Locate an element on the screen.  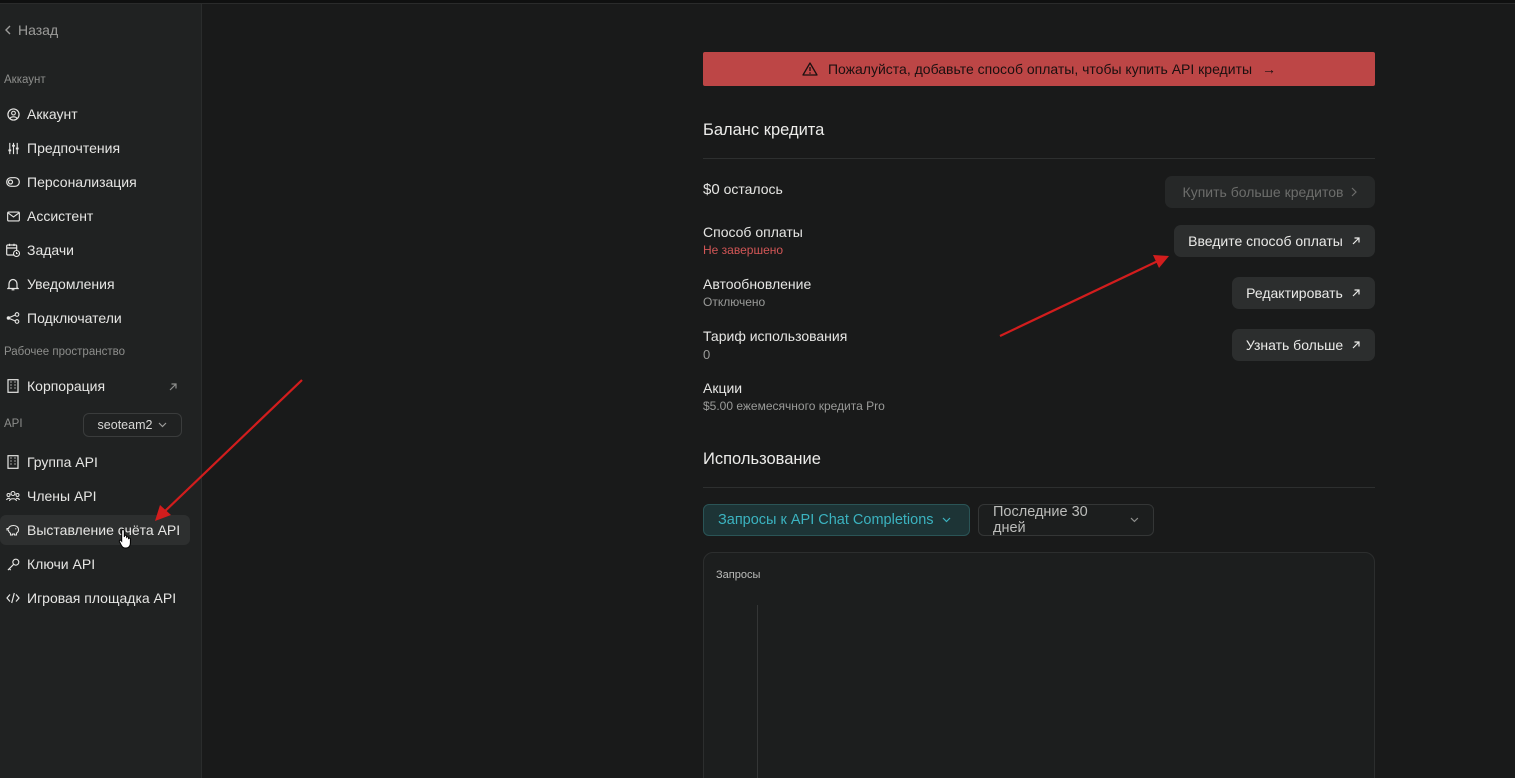
learn-more-label: Узнать больше is located at coordinates (1294, 345).